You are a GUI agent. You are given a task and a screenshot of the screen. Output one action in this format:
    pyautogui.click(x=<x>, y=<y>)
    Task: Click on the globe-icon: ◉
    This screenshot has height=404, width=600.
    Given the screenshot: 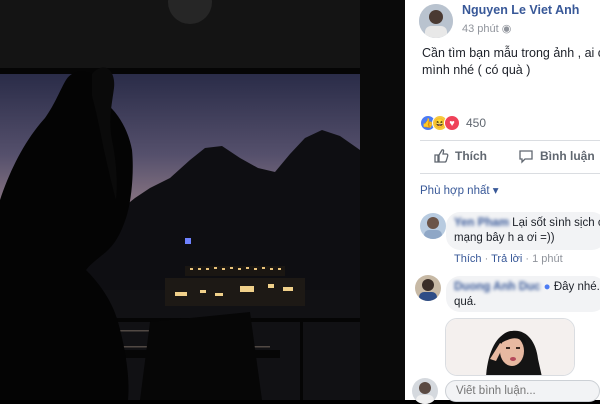 What is the action you would take?
    pyautogui.click(x=506, y=29)
    